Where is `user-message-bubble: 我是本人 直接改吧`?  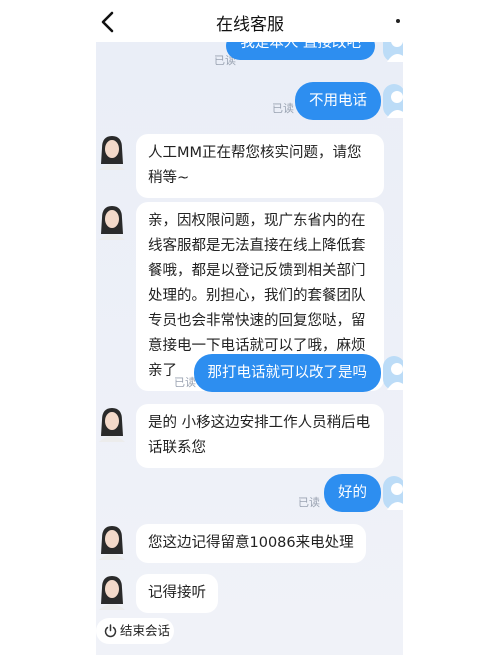 user-message-bubble: 我是本人 直接改吧 is located at coordinates (300, 51).